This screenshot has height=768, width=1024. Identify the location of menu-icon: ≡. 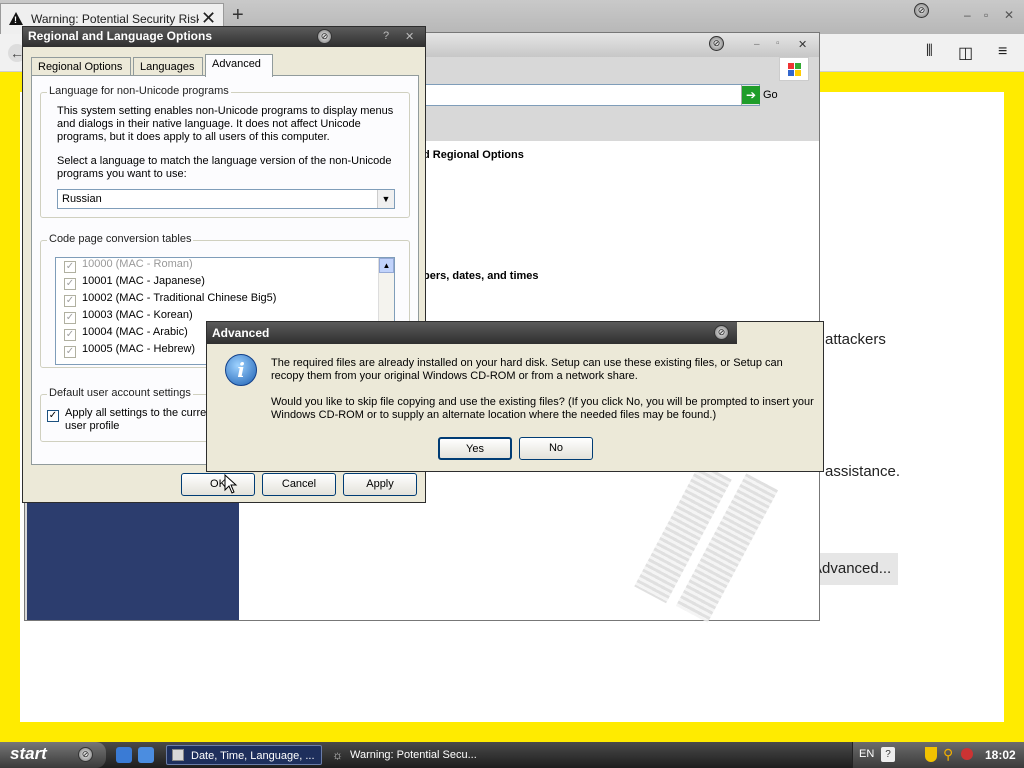
(1002, 52).